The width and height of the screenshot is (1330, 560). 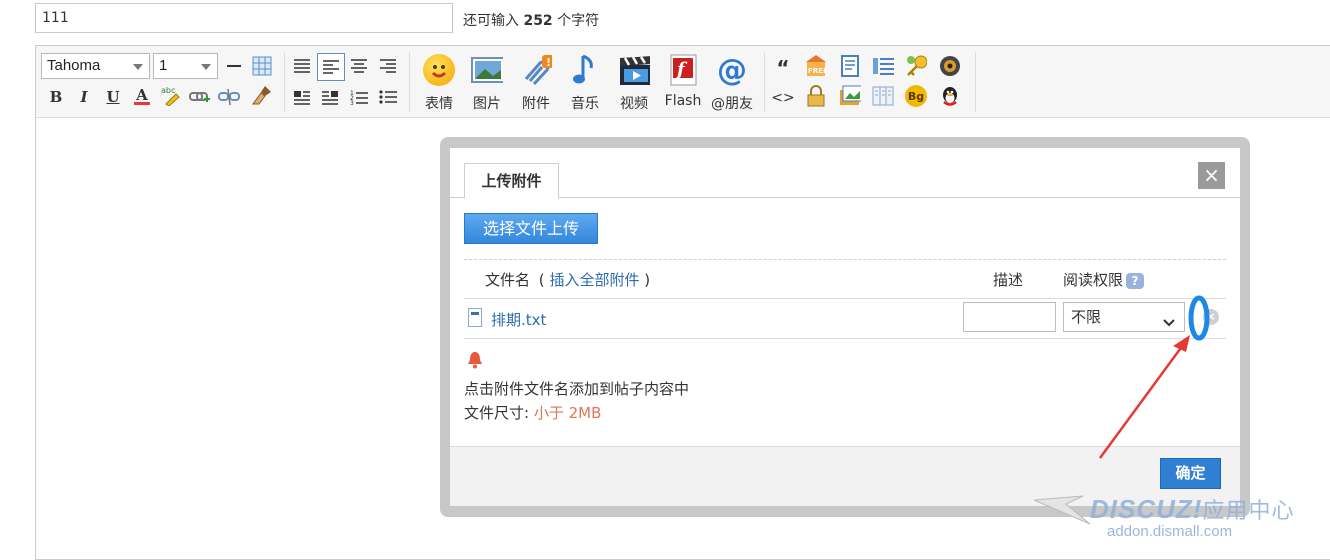 What do you see at coordinates (439, 70) in the screenshot?
I see `smiley-icon` at bounding box center [439, 70].